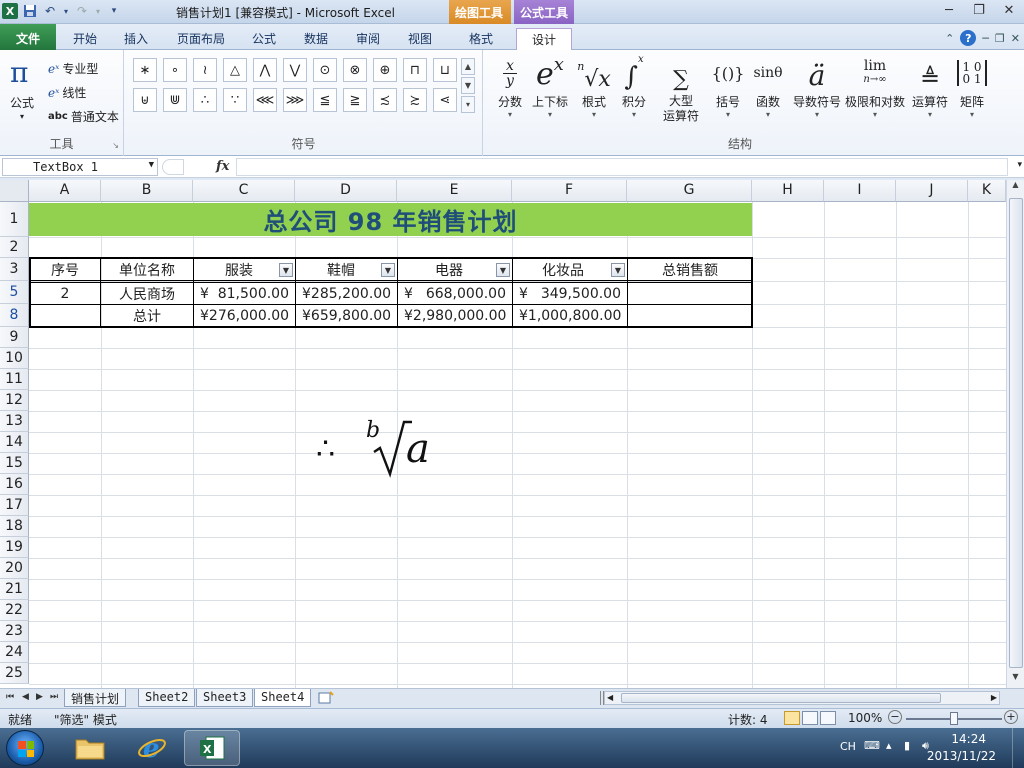 Image resolution: width=1024 pixels, height=768 pixels. I want to click on column-header-g: G, so click(689, 191).